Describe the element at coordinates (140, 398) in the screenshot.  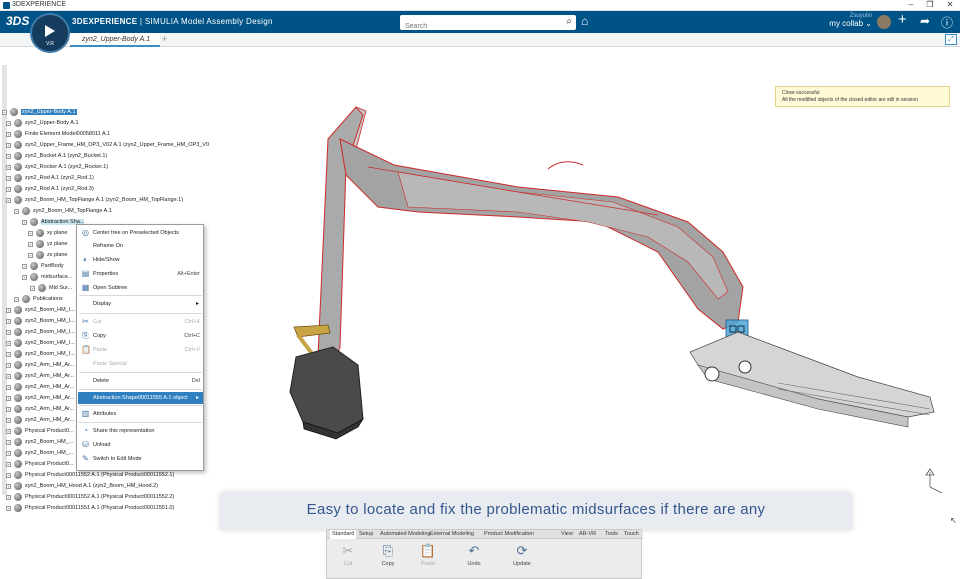
I see `context-menu-item: Abstraction Shape00011555 A.1 object ▸` at that location.